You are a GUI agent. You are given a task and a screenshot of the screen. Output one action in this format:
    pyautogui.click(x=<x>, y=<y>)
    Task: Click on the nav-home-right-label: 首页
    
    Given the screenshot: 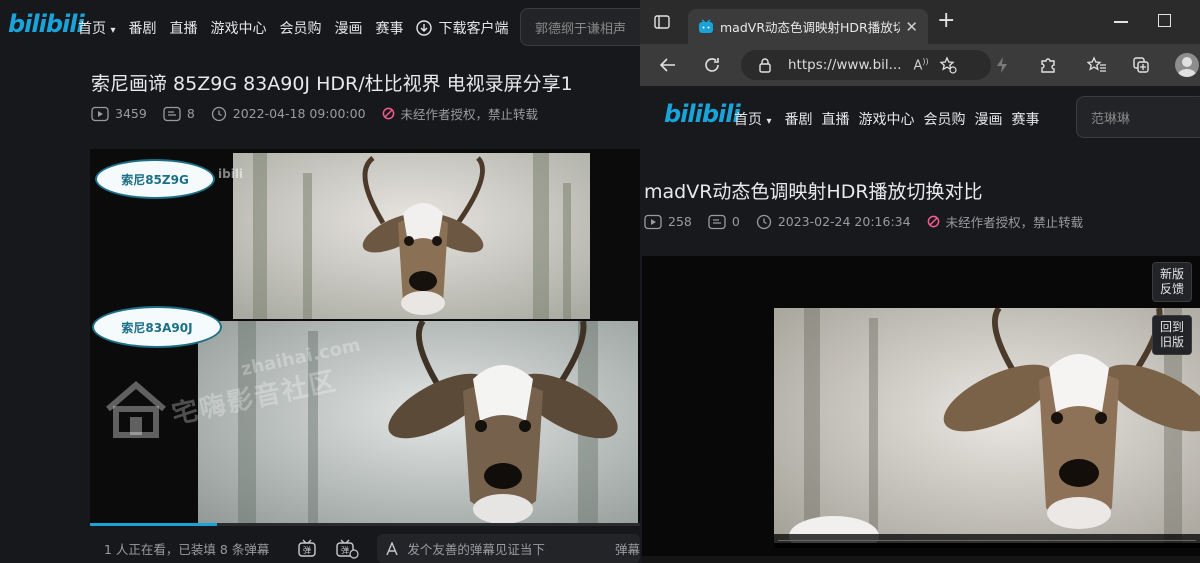 What is the action you would take?
    pyautogui.click(x=748, y=120)
    